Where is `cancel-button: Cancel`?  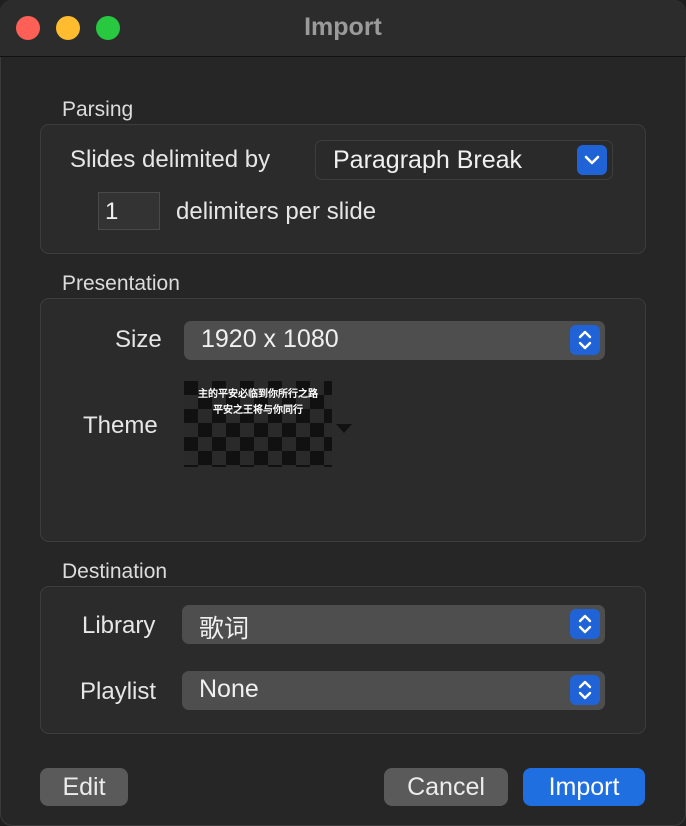
cancel-button: Cancel is located at coordinates (446, 787).